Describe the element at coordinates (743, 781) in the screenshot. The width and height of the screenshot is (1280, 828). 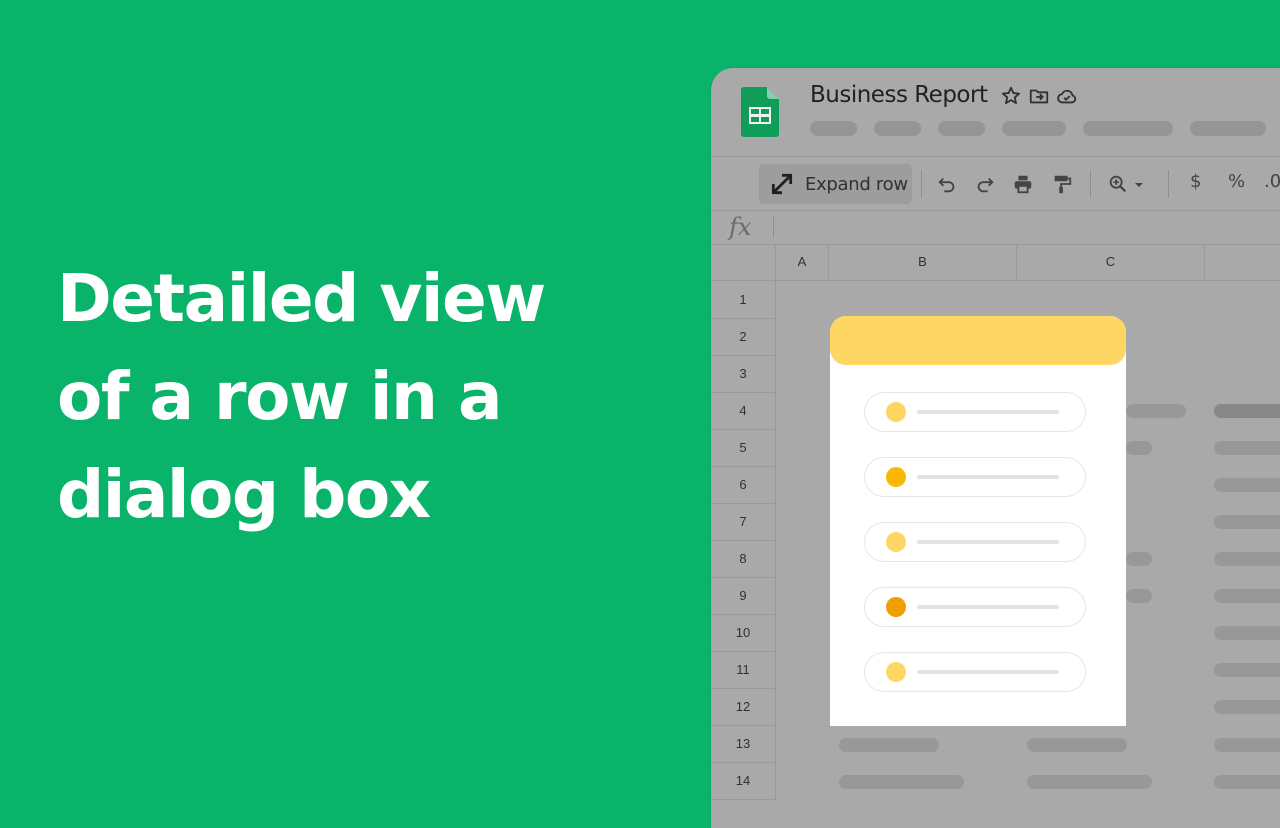
I see `row-header: 14` at that location.